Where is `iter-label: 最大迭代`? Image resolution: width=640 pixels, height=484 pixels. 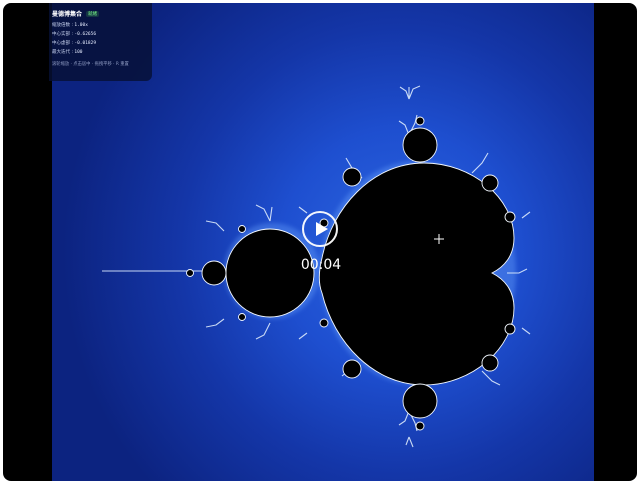
iter-label: 最大迭代 is located at coordinates (61, 52).